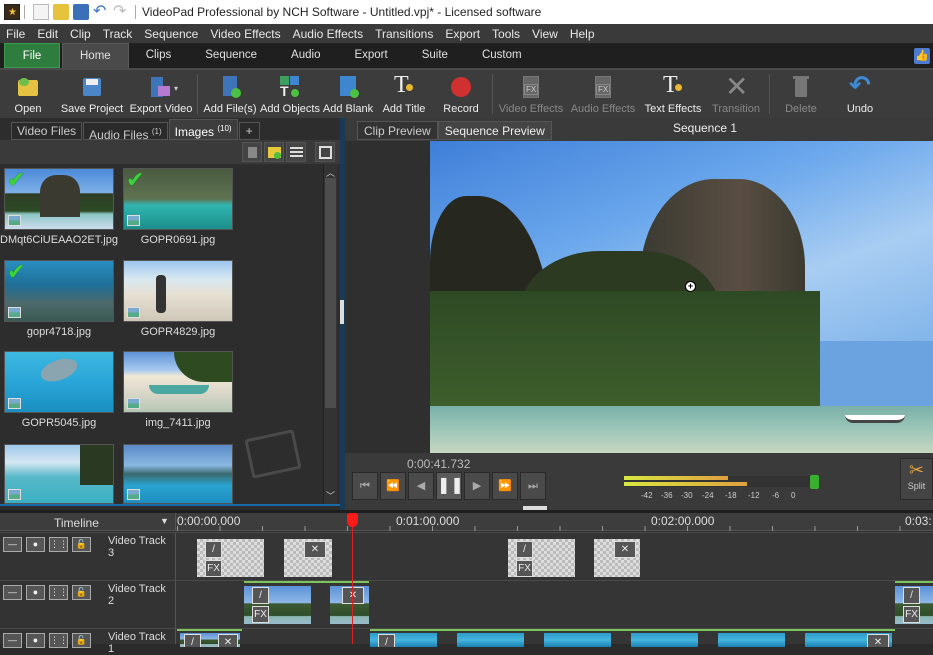 This screenshot has height=655, width=933. I want to click on bin-delete-button, so click(252, 152).